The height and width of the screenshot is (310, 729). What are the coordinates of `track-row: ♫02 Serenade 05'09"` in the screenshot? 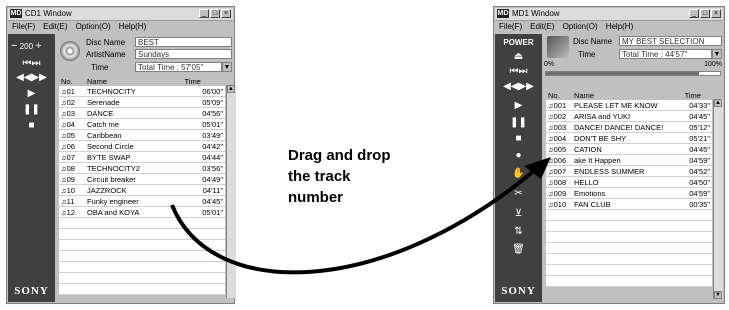 It's located at (142, 102).